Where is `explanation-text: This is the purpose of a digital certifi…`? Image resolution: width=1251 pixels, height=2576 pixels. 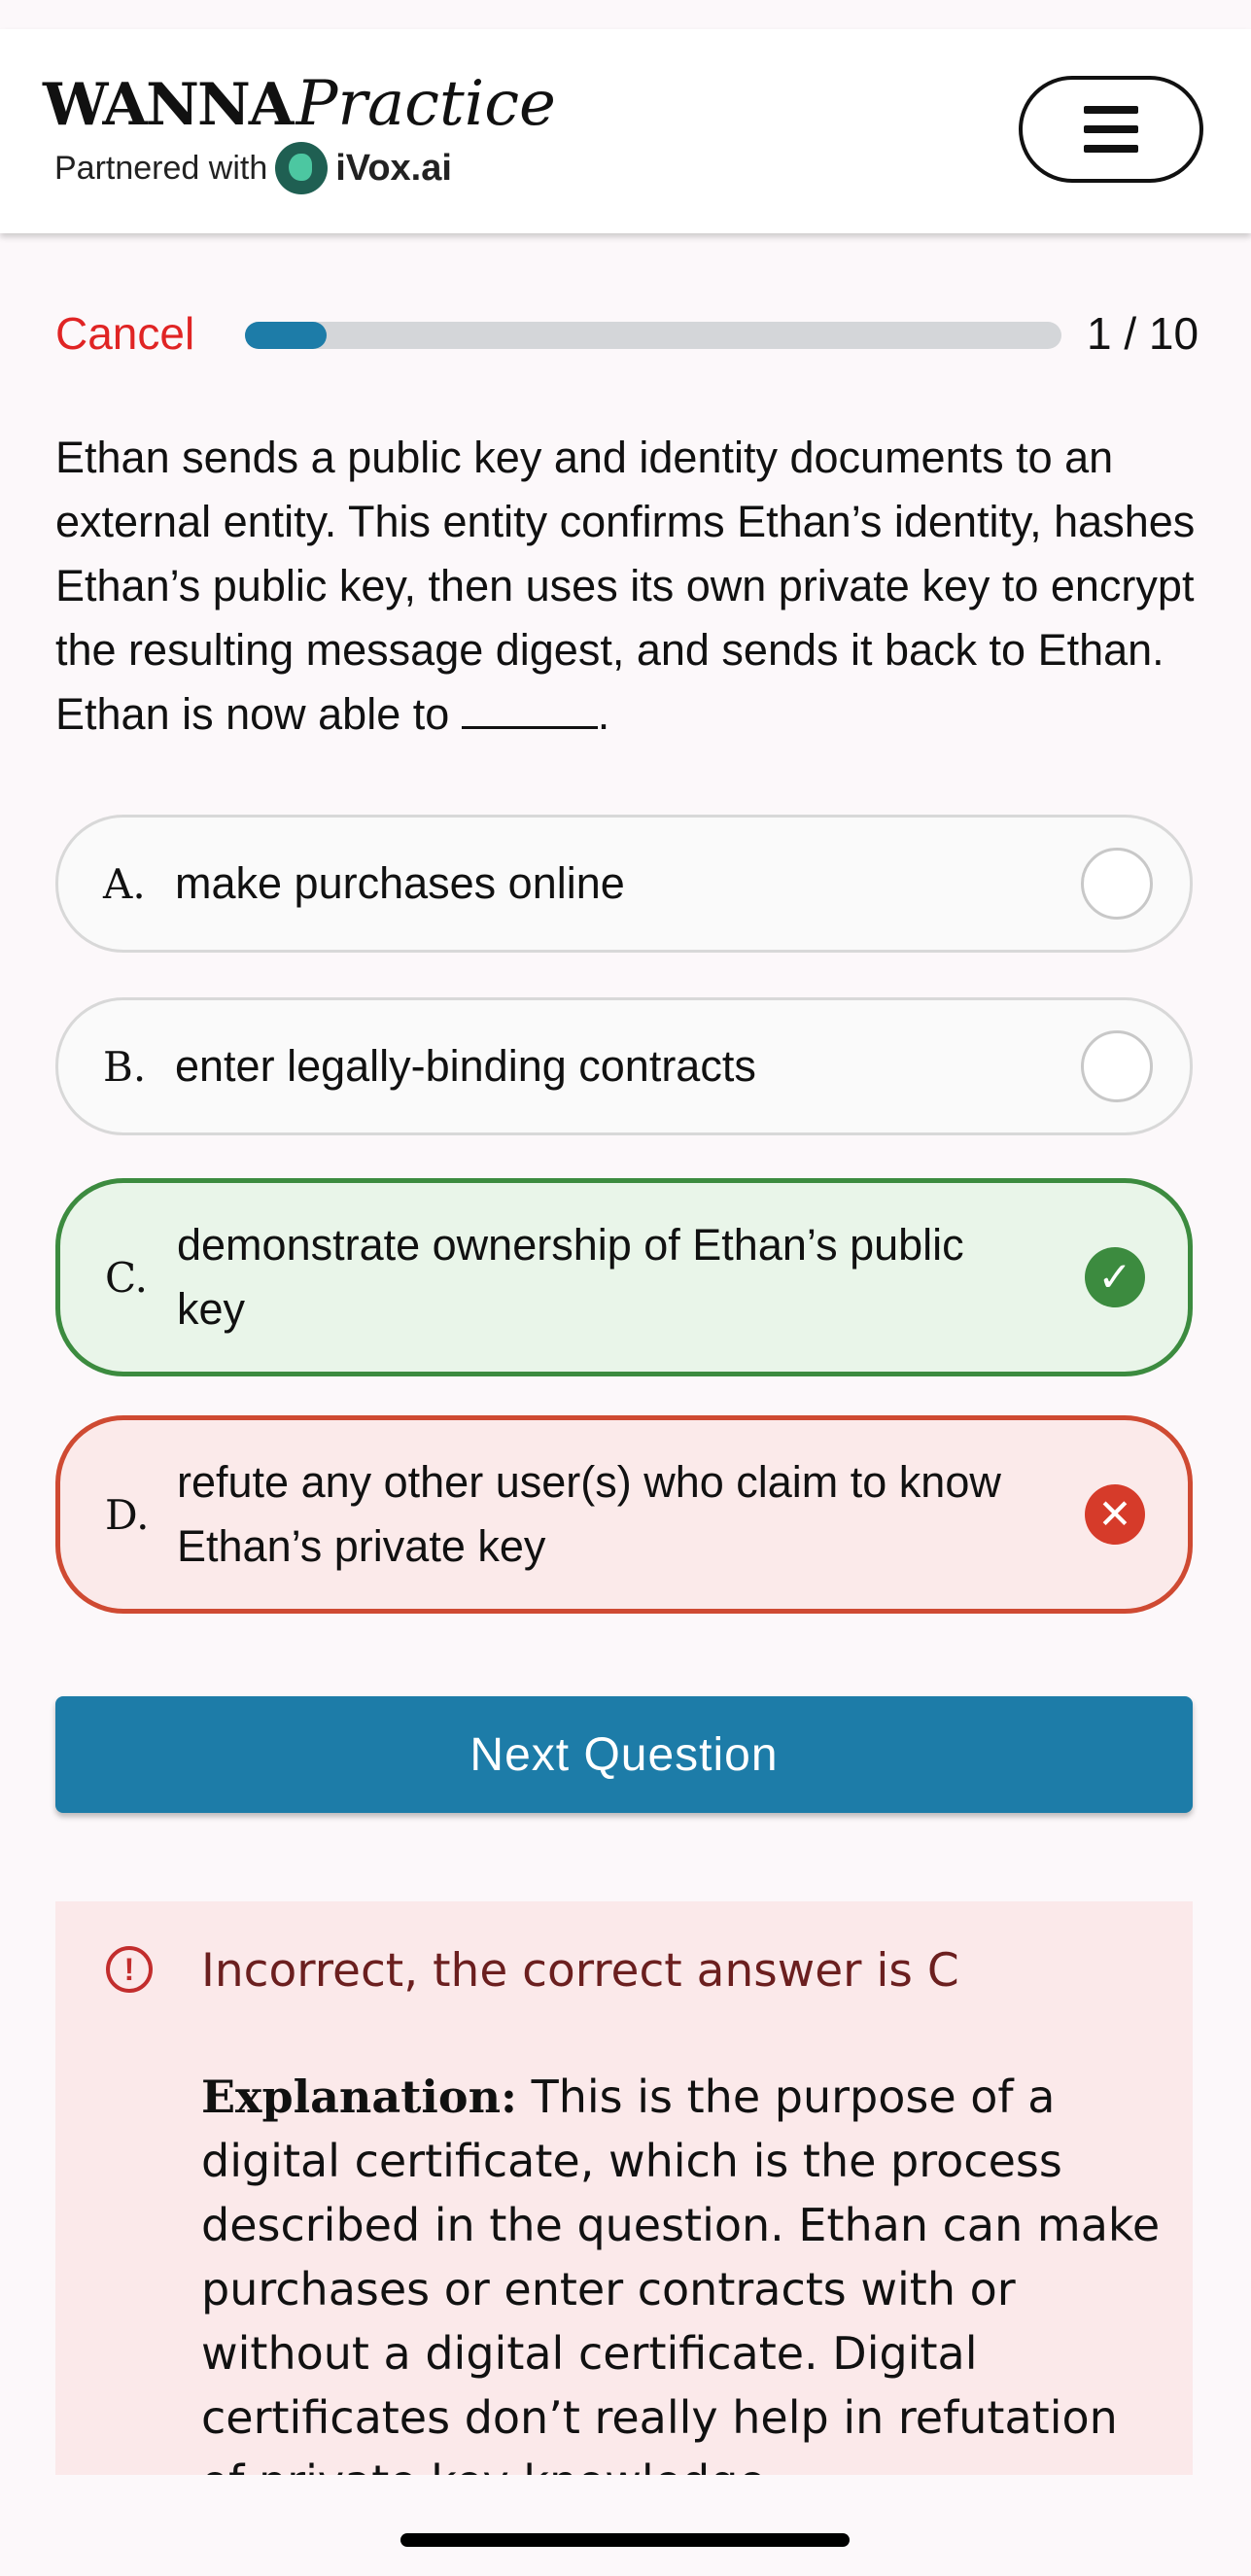
explanation-text: This is the purpose of a digital certifi… is located at coordinates (681, 2273).